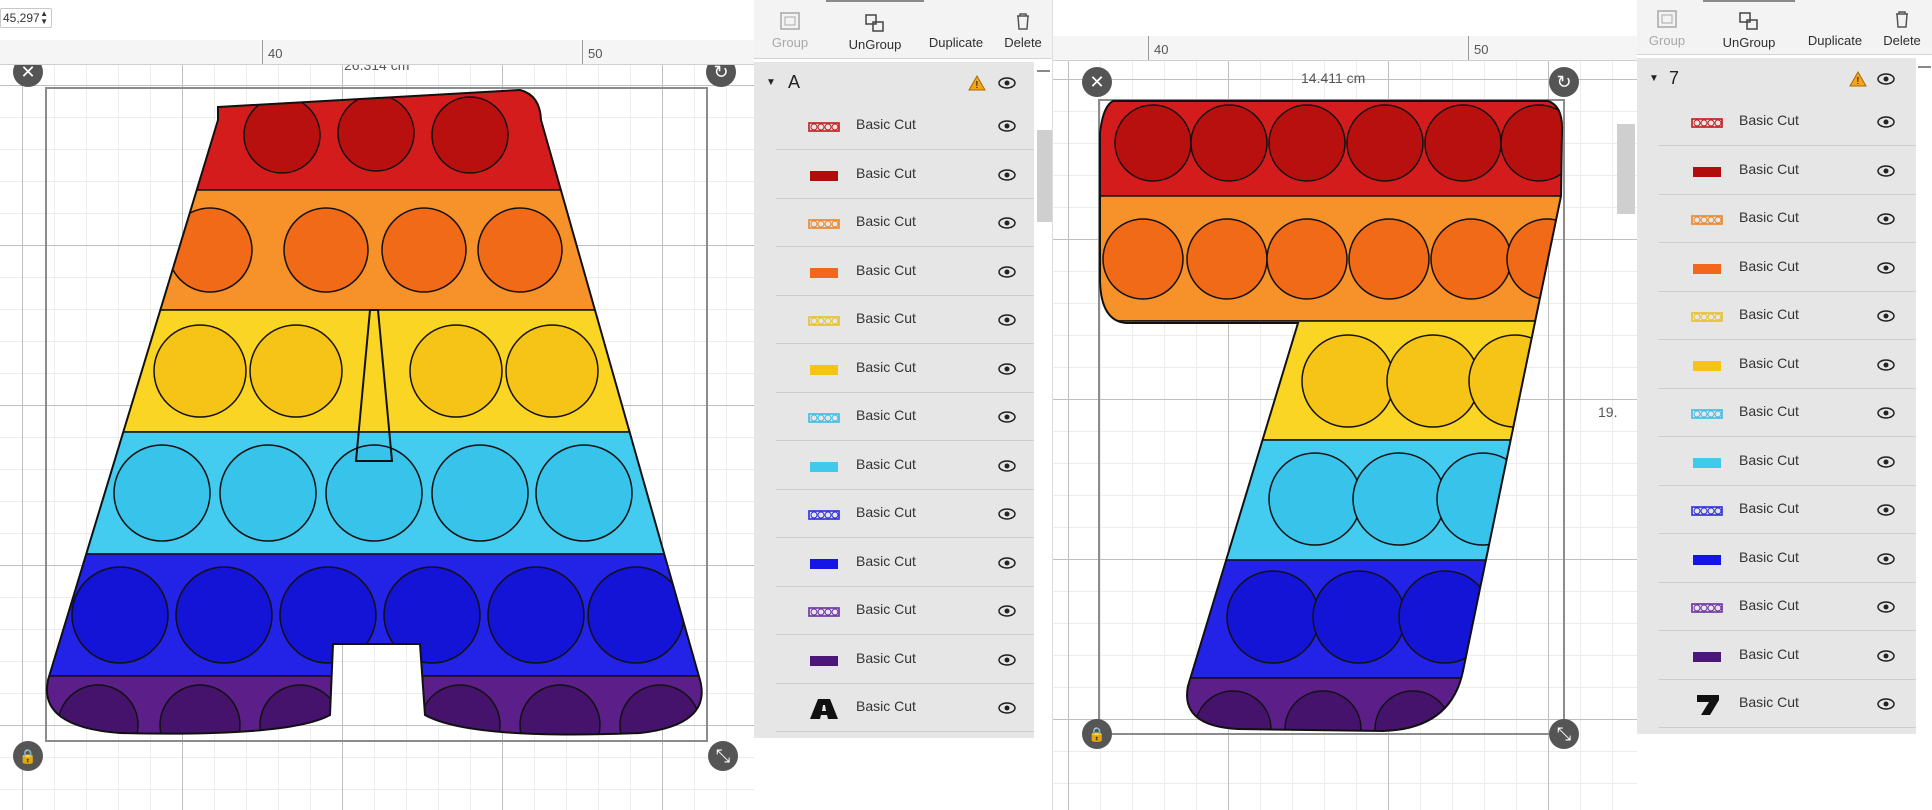 The image size is (1932, 810). I want to click on right-canvas-scroll-thumb, so click(1626, 169).